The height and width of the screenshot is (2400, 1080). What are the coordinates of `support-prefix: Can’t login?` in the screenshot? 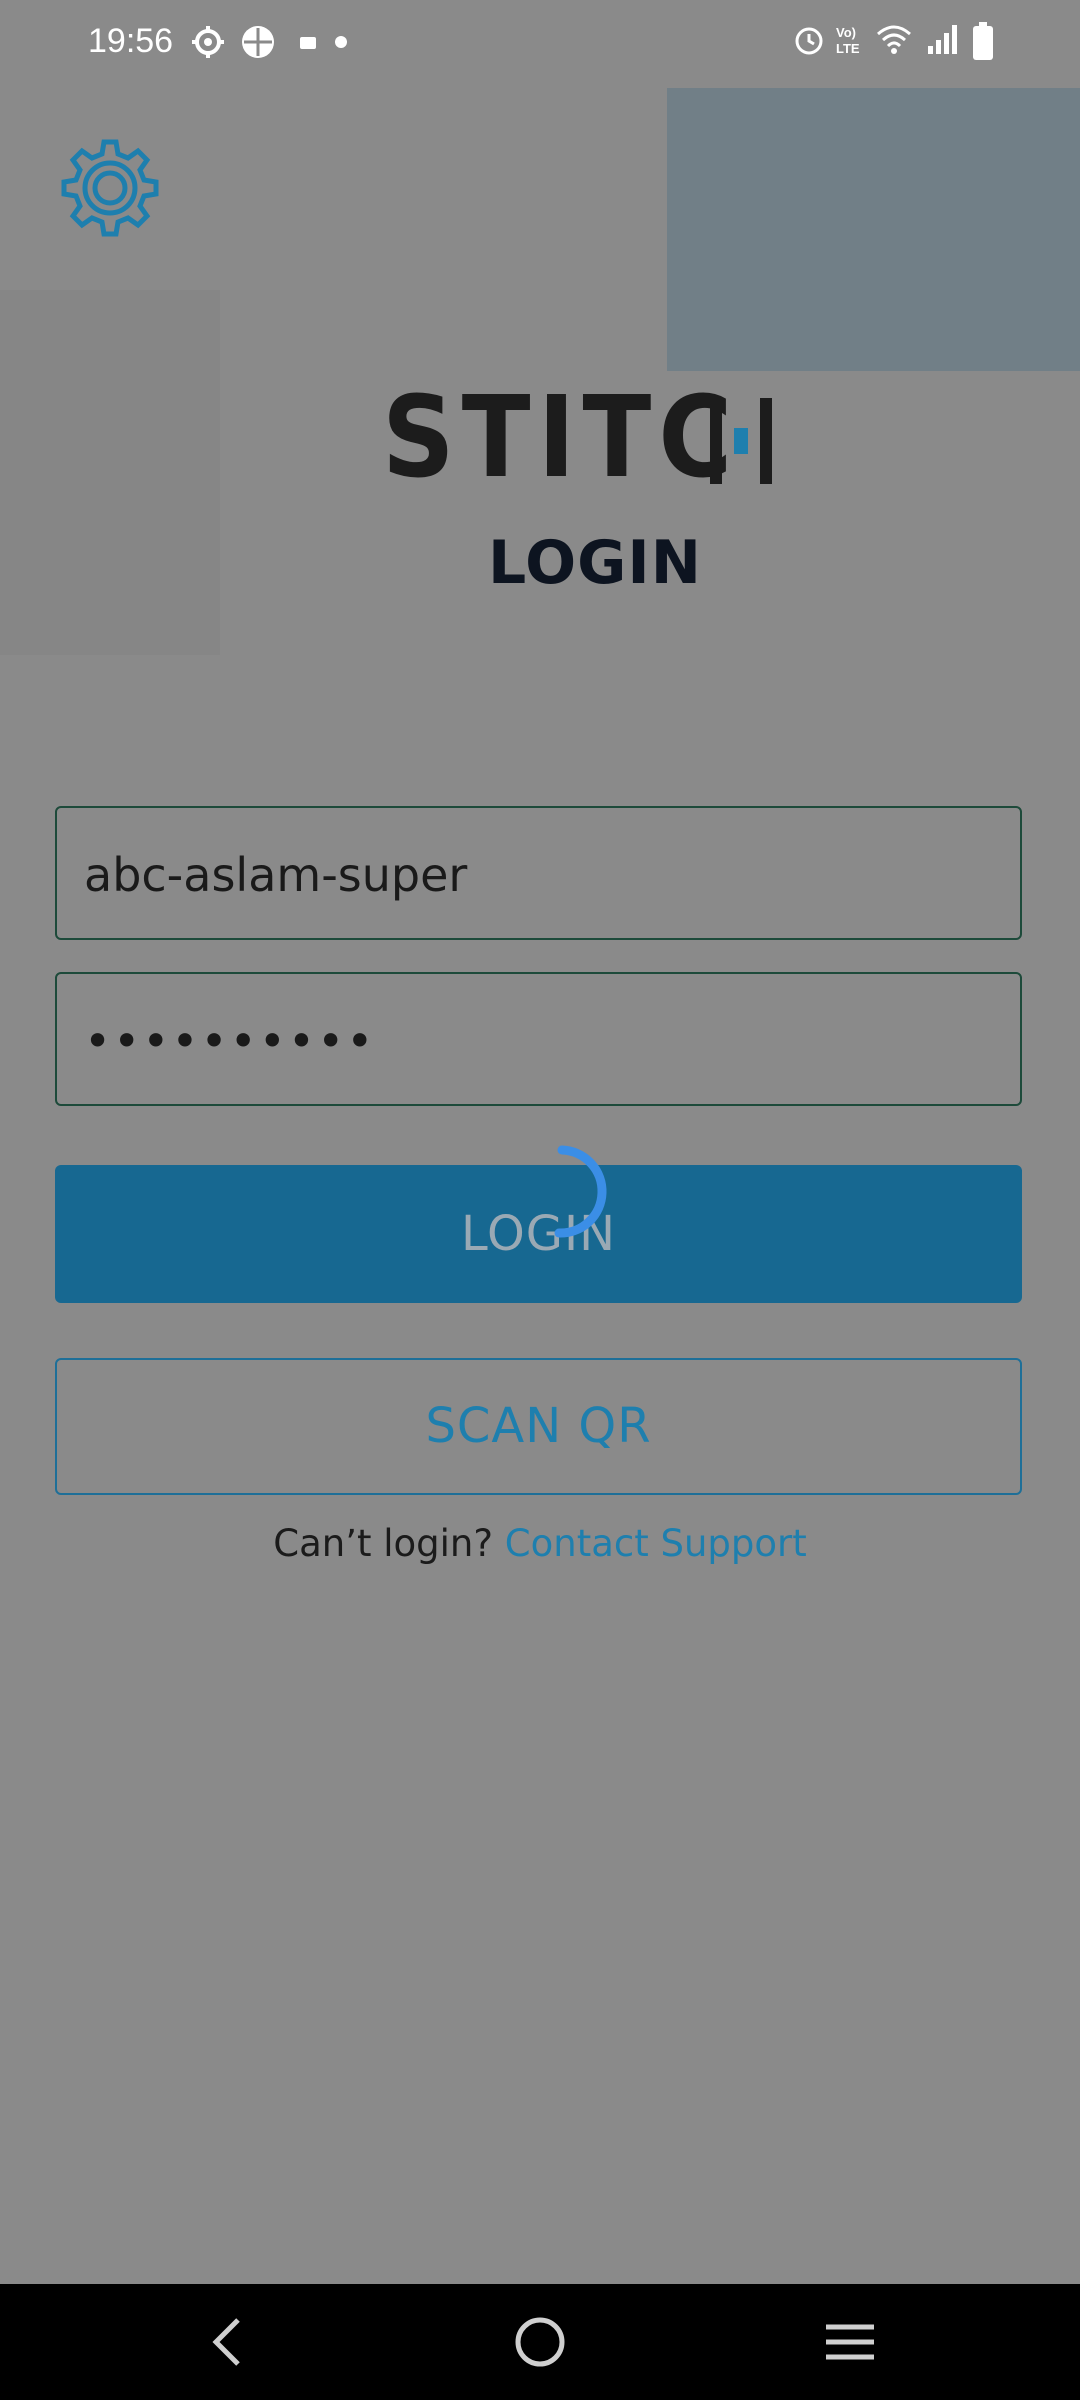 It's located at (383, 1543).